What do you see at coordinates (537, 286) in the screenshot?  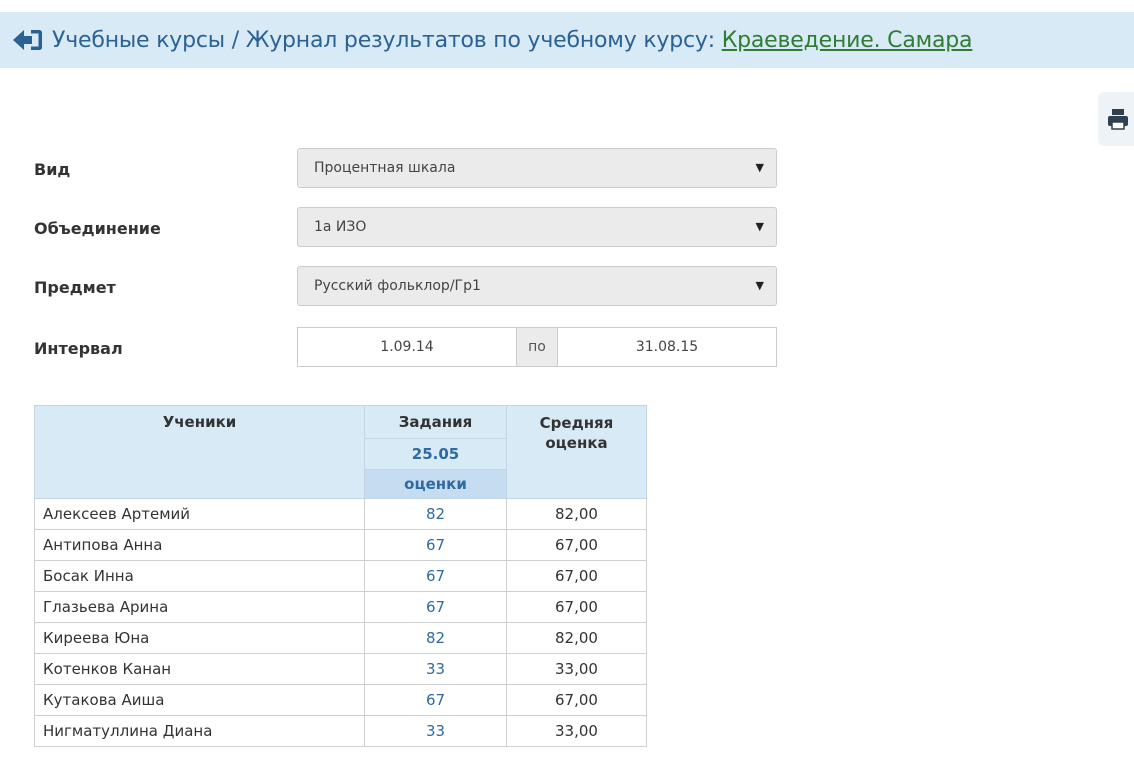 I see `subject-select: Русский фольклор/Гр1 ▼` at bounding box center [537, 286].